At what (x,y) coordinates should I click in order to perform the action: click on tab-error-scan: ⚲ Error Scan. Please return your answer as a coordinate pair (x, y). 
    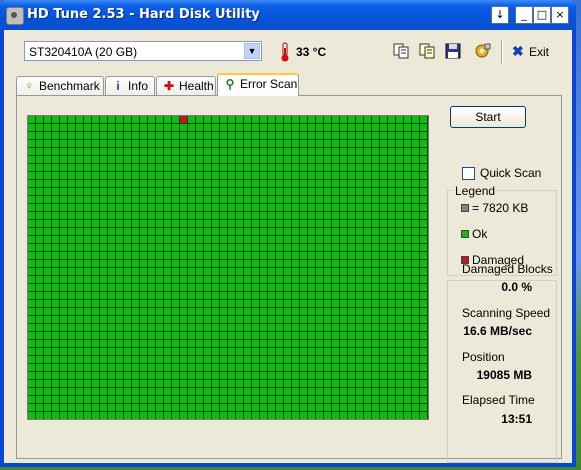
    Looking at the image, I should click on (258, 84).